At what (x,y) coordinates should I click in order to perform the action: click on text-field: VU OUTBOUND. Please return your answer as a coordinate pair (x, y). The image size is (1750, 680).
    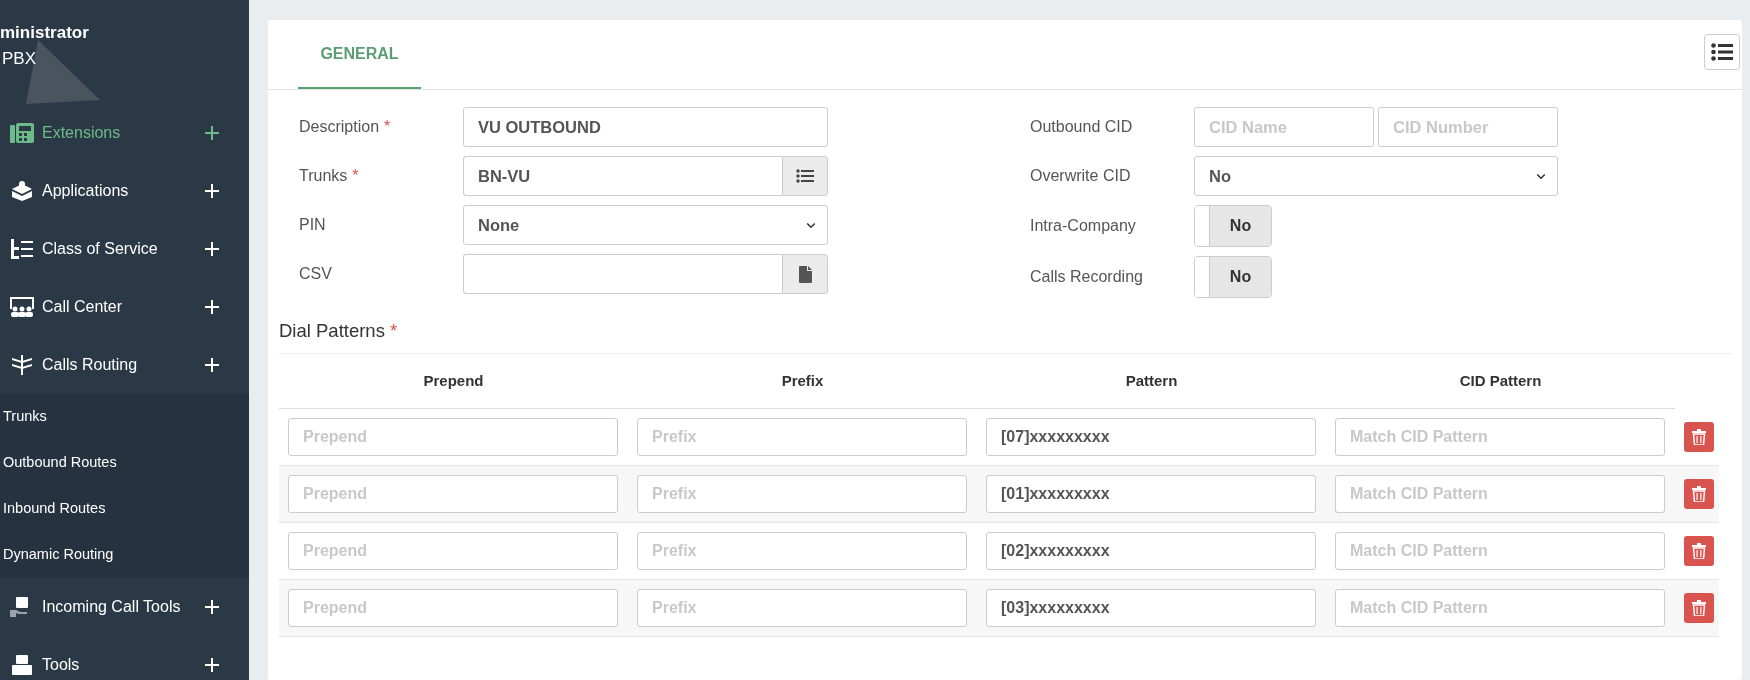
    Looking at the image, I should click on (645, 127).